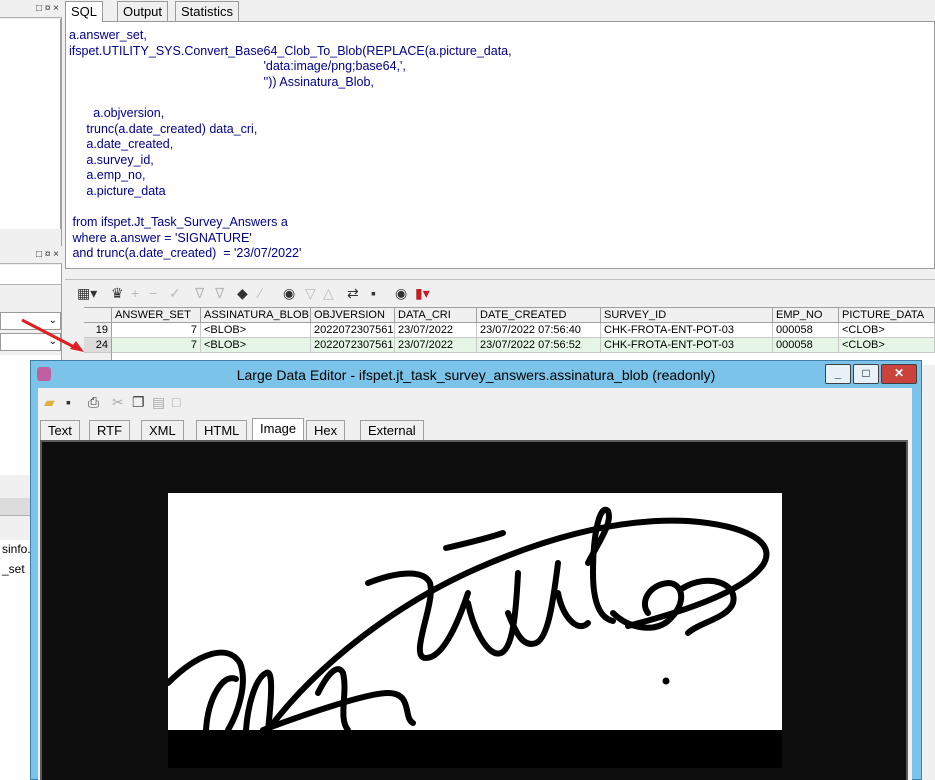 The image size is (935, 780). I want to click on sql-line: where a.answer = 'SIGNATURE', so click(160, 237).